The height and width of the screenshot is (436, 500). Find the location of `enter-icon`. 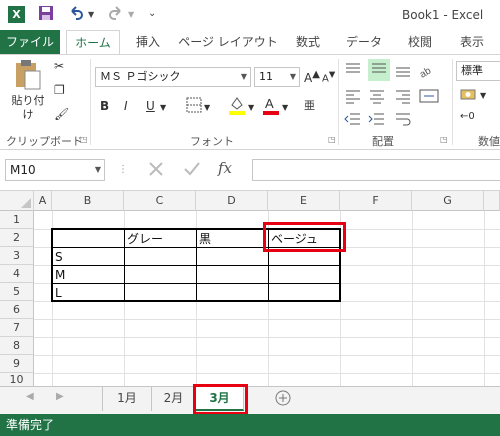

enter-icon is located at coordinates (192, 170).